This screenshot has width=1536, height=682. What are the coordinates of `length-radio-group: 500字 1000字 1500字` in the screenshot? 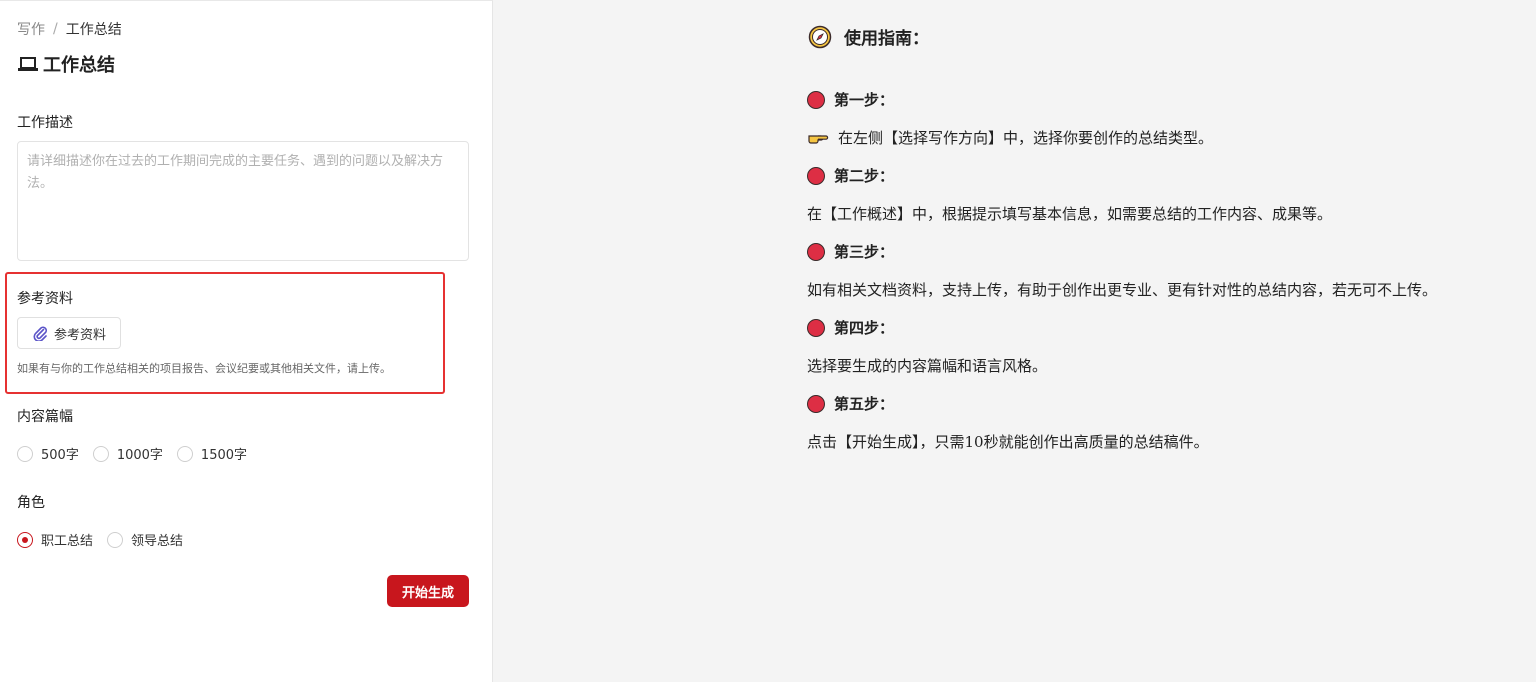 It's located at (132, 453).